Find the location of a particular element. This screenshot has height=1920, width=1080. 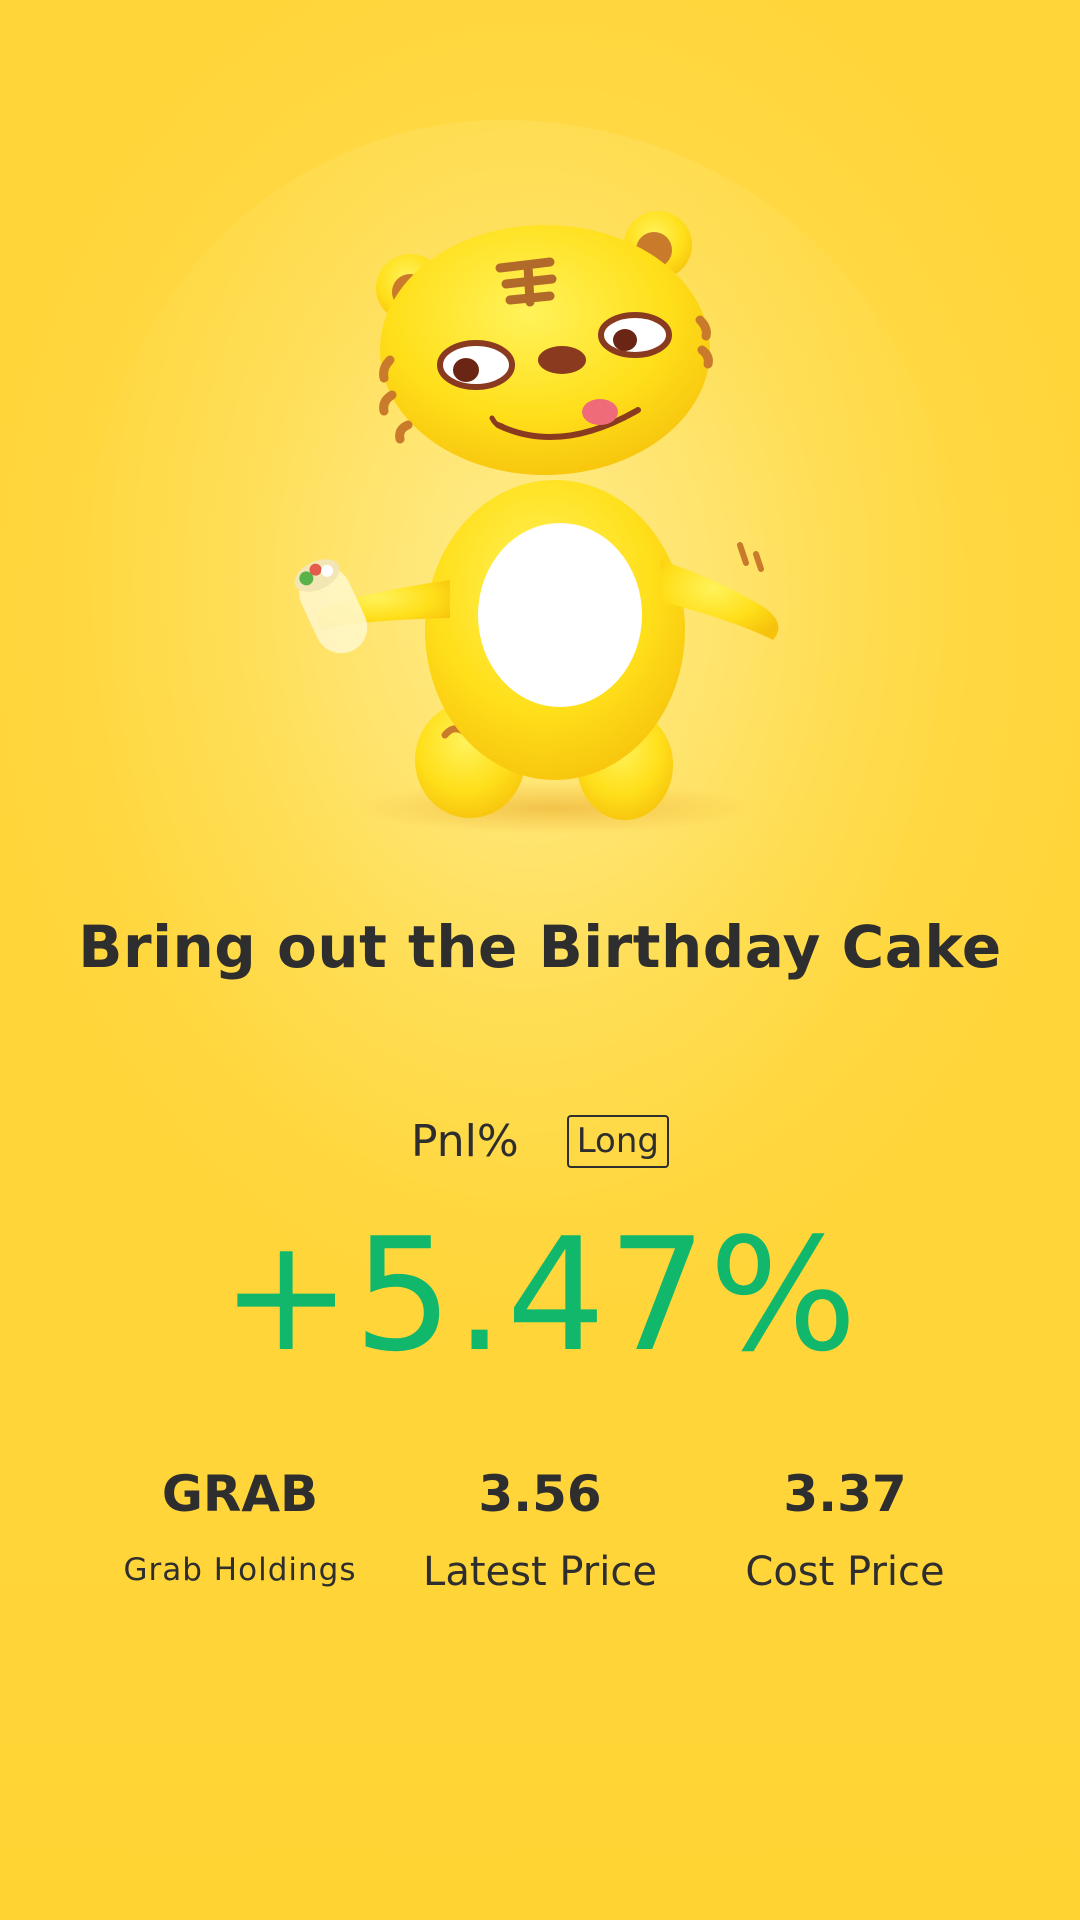

stock-symbol: GRAB is located at coordinates (240, 1494).